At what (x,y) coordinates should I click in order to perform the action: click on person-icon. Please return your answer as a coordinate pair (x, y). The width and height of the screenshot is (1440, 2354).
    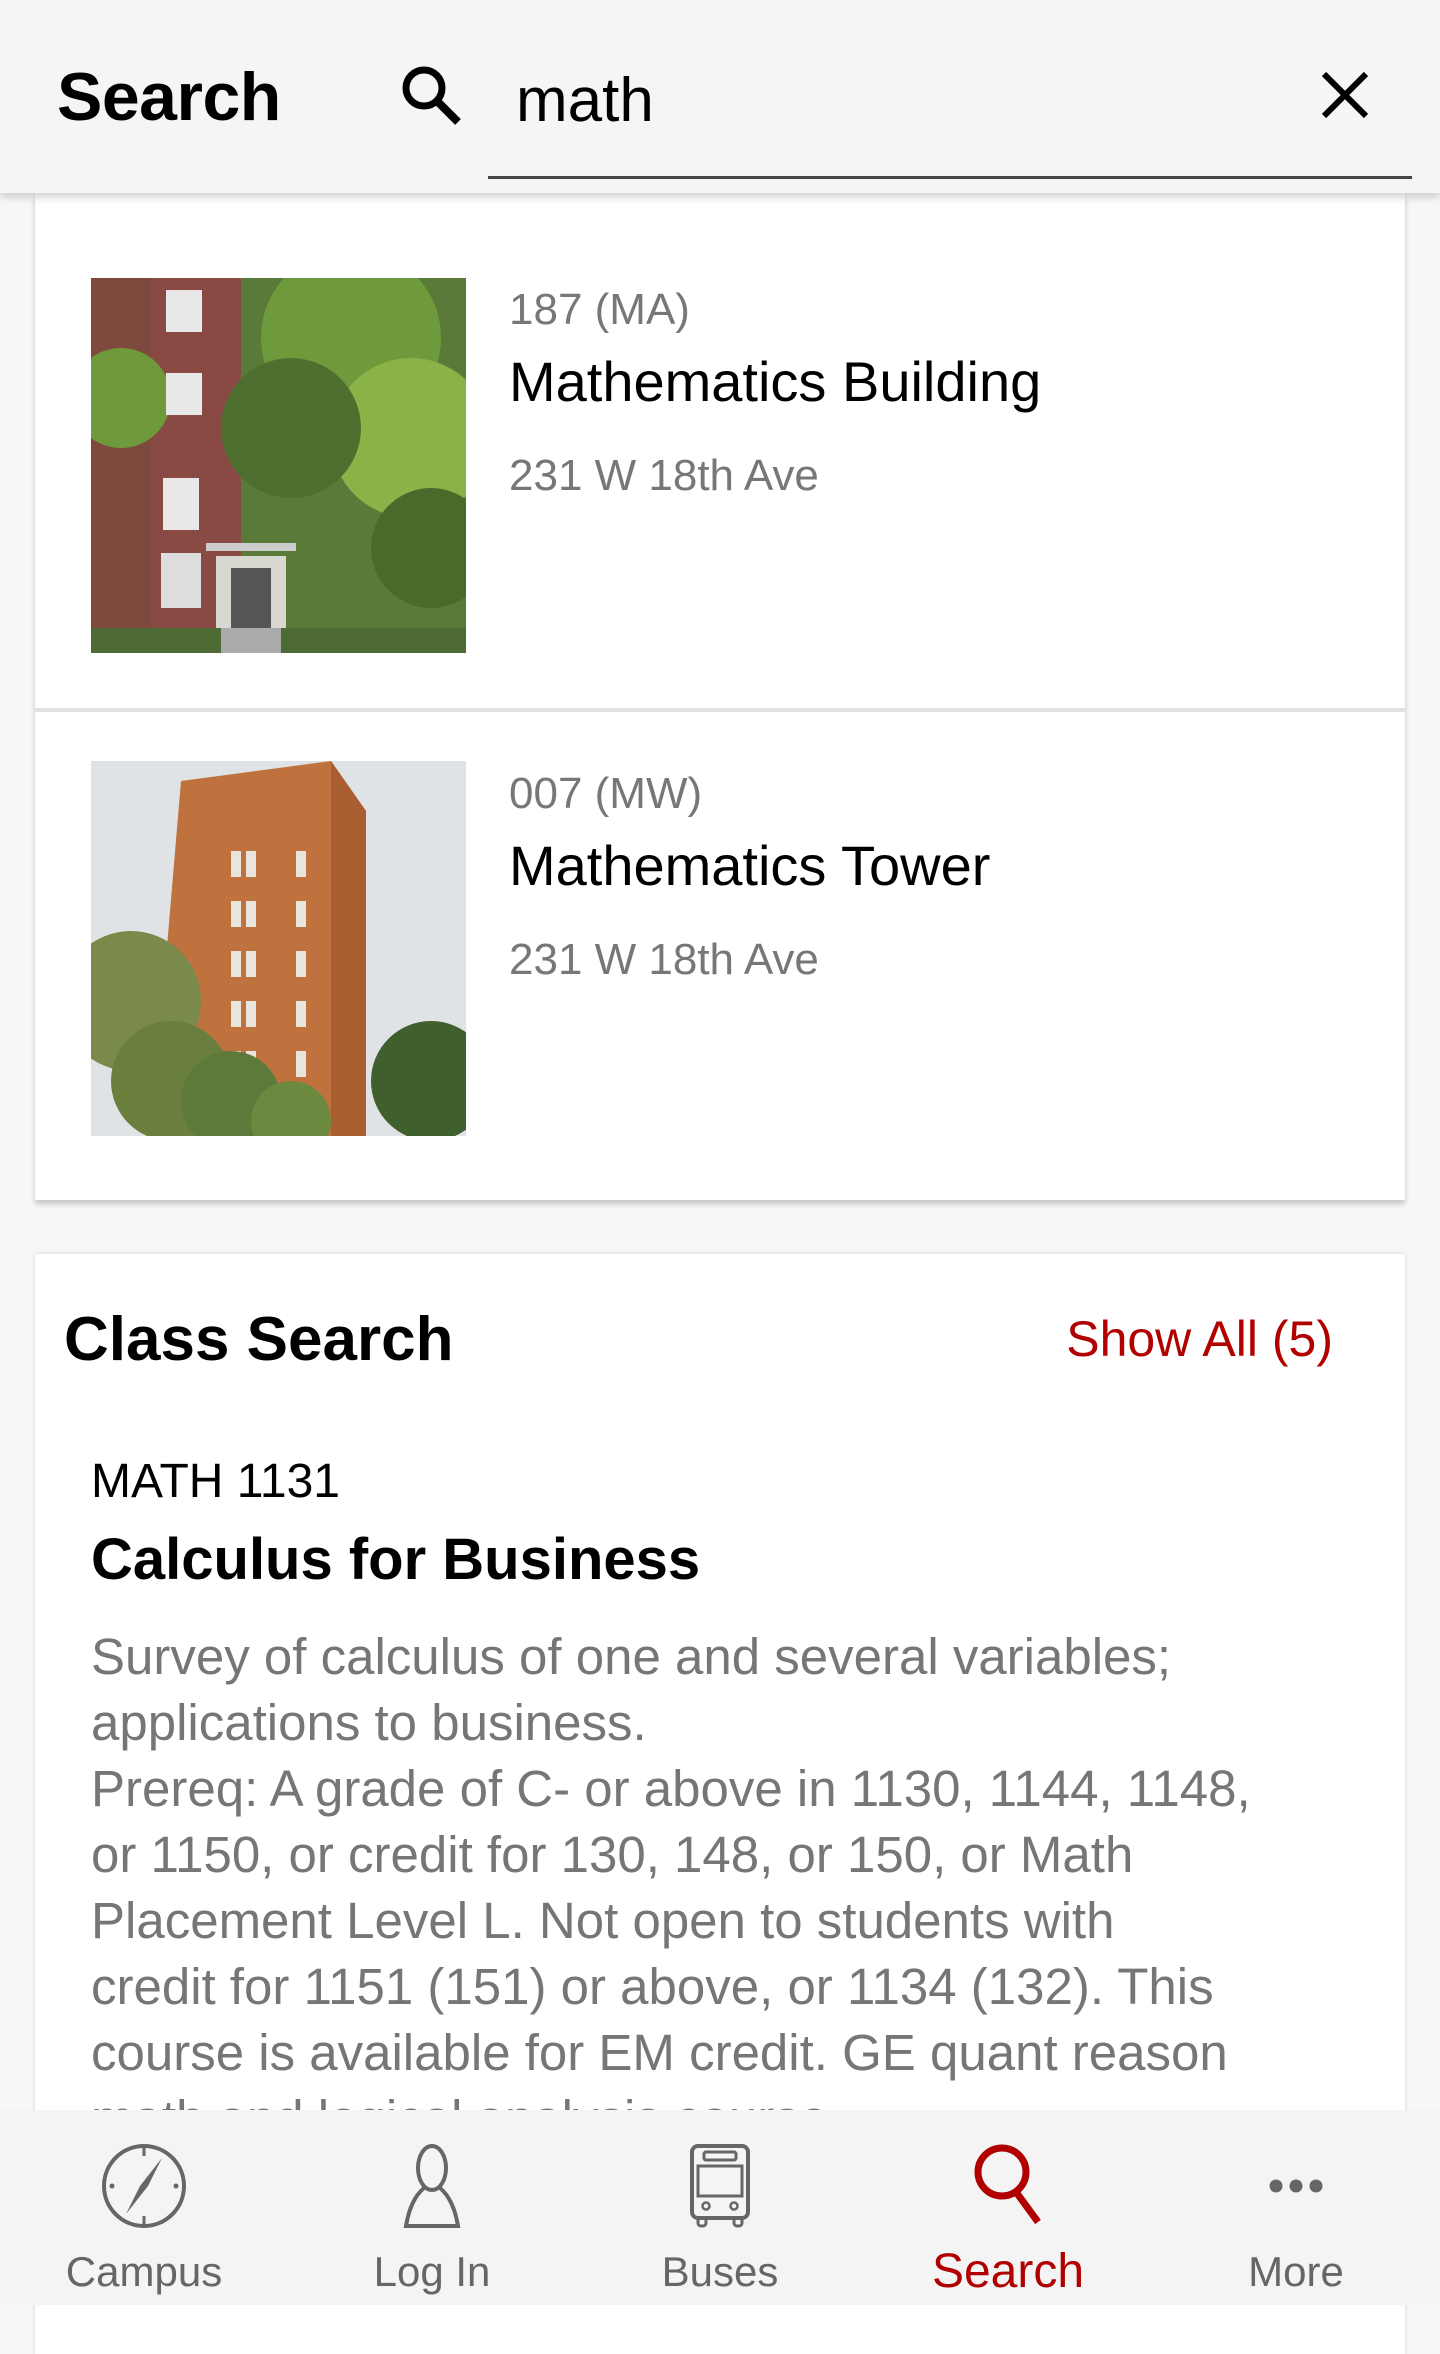
    Looking at the image, I should click on (432, 2186).